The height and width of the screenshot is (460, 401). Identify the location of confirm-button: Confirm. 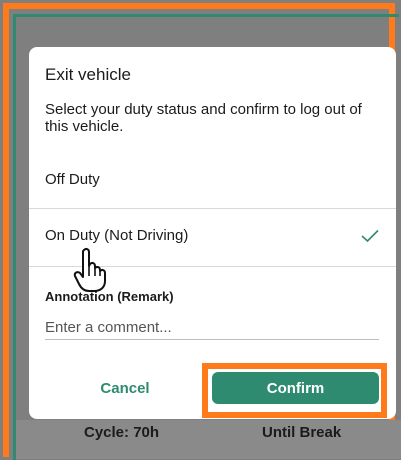
(295, 388).